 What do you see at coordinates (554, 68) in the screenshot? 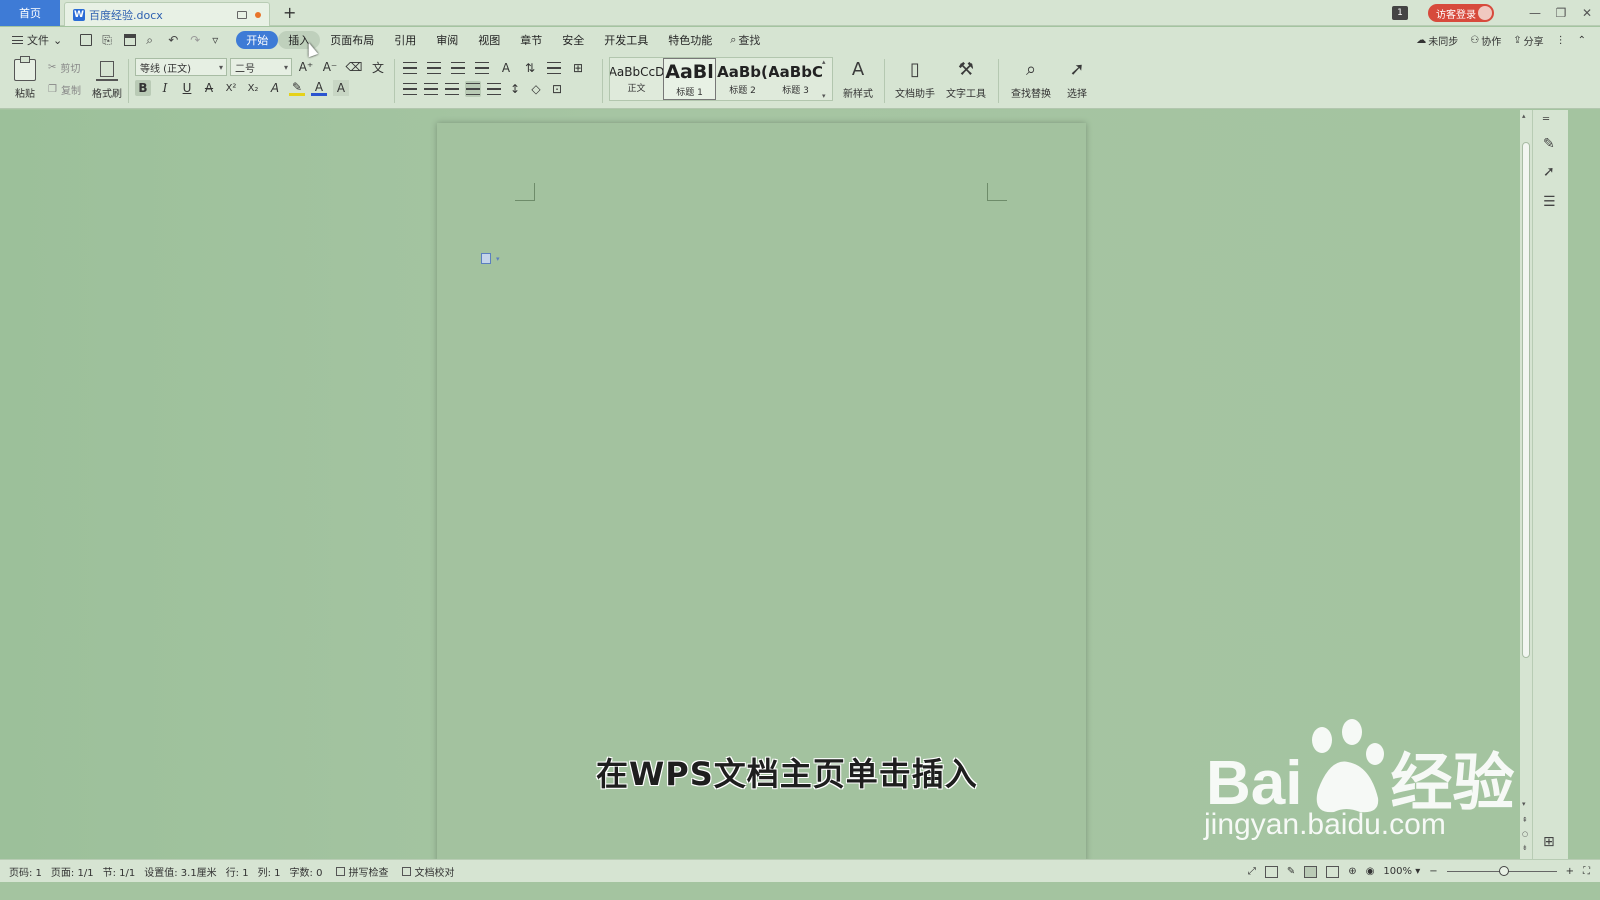
I see `paragraph-spacing-icon` at bounding box center [554, 68].